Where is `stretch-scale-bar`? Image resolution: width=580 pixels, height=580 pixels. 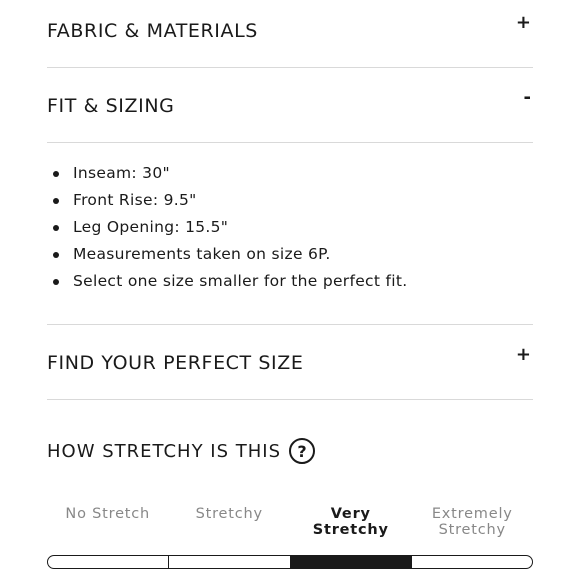
stretch-scale-bar is located at coordinates (290, 562).